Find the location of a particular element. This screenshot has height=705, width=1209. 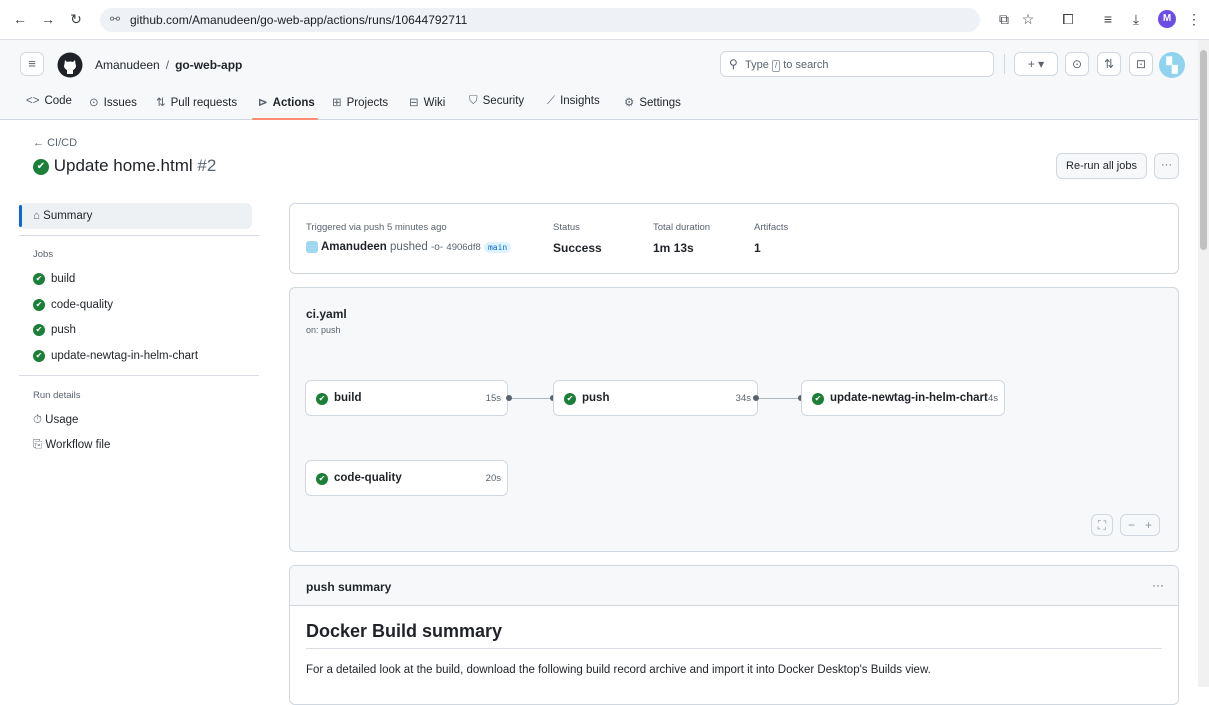

zoom-out-icon: − is located at coordinates (1131, 525).